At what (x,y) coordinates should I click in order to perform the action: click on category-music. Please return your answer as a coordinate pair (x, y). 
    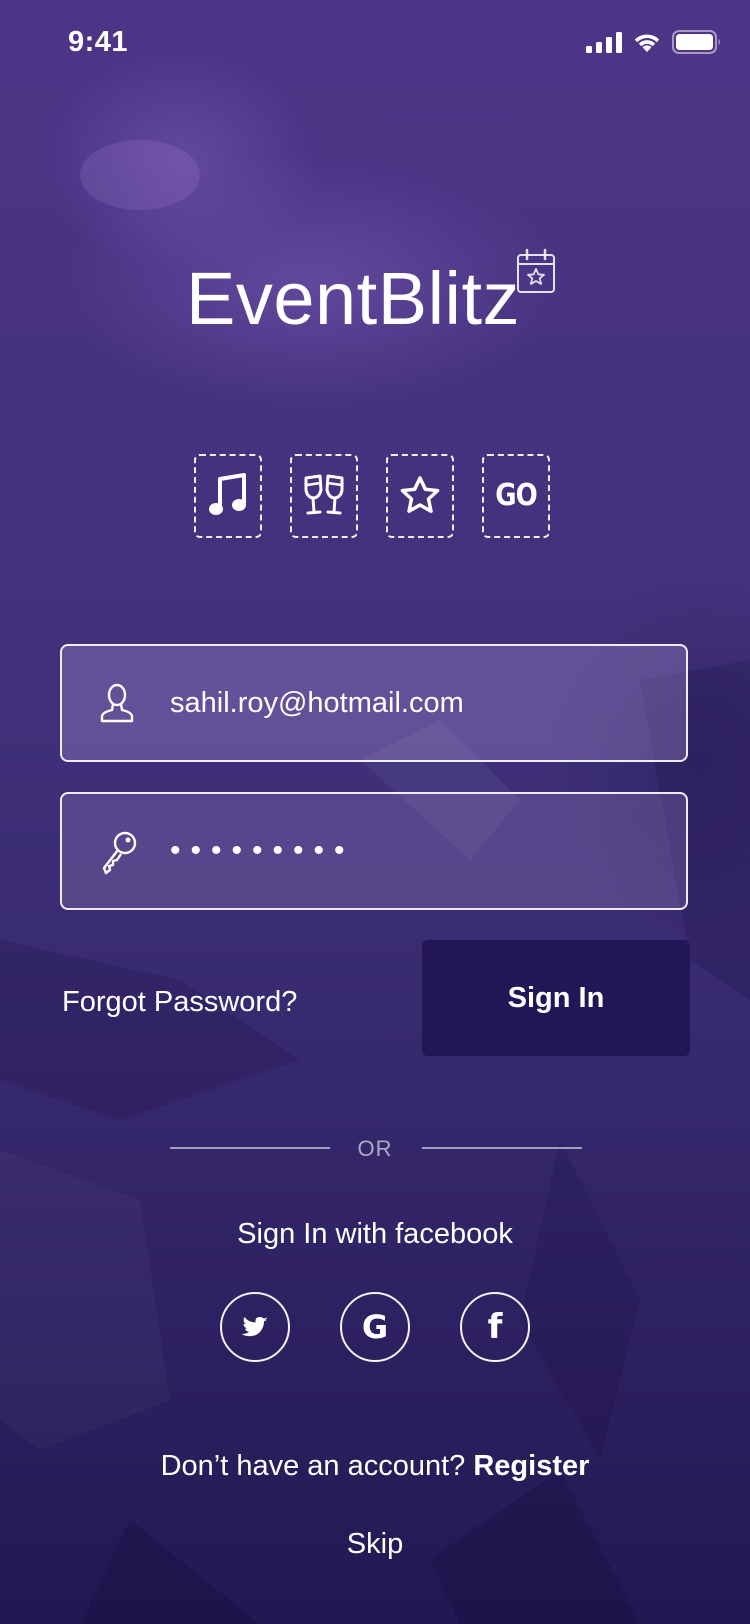
    Looking at the image, I should click on (228, 496).